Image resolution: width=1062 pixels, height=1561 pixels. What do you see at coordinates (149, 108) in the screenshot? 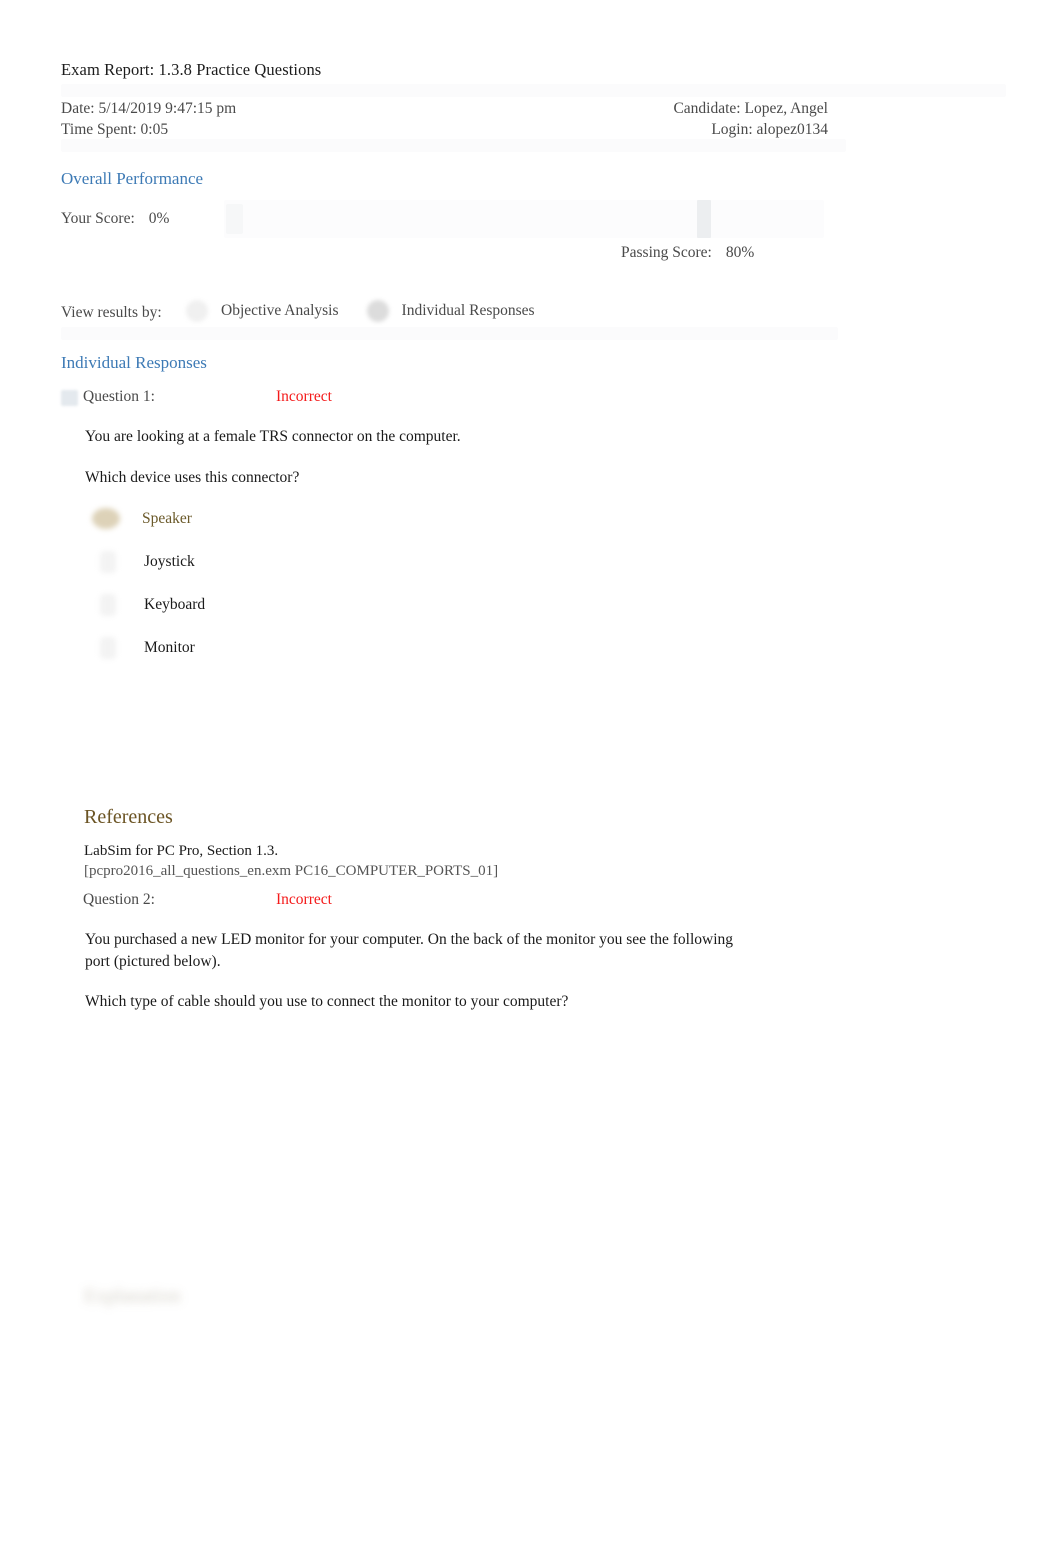
I see `report-date: Date: 5/14/2019 9:47:15 pm` at bounding box center [149, 108].